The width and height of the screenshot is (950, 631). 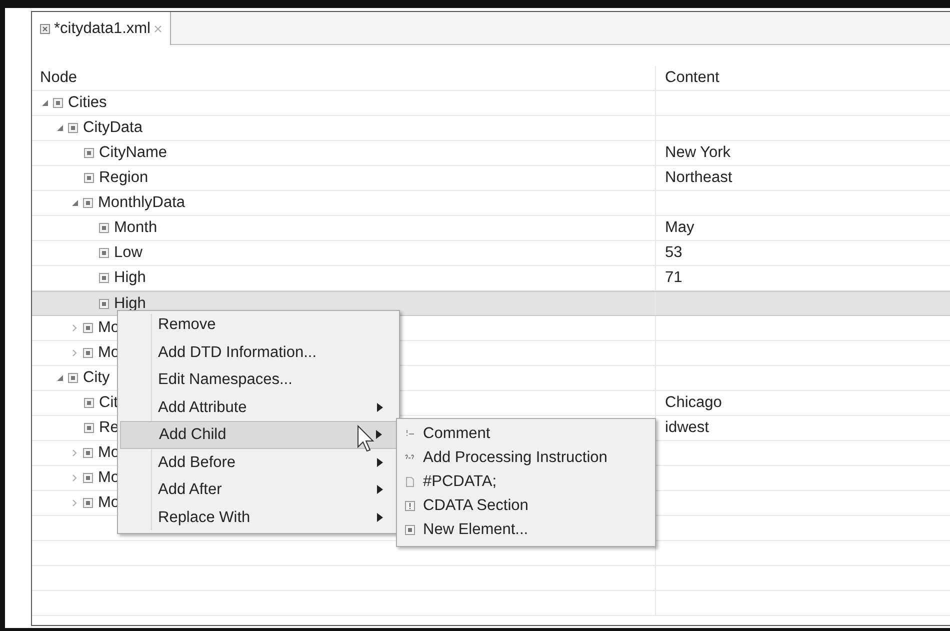 I want to click on tree-row: High, so click(x=491, y=303).